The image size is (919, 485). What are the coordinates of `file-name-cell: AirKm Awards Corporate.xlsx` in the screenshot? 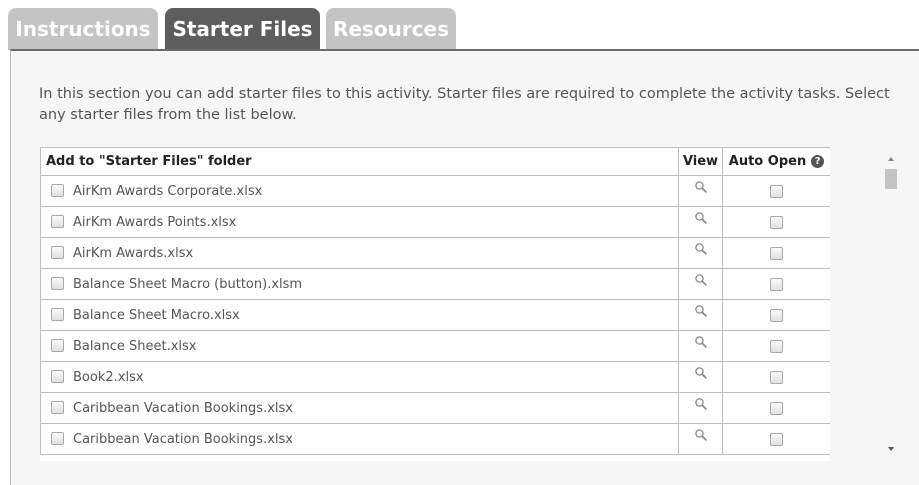 It's located at (359, 191).